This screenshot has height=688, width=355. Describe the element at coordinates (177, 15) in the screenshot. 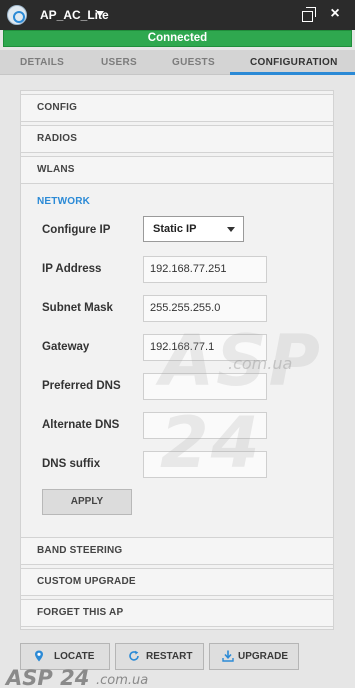

I see `title-bar: AP_AC_Lite ×` at that location.